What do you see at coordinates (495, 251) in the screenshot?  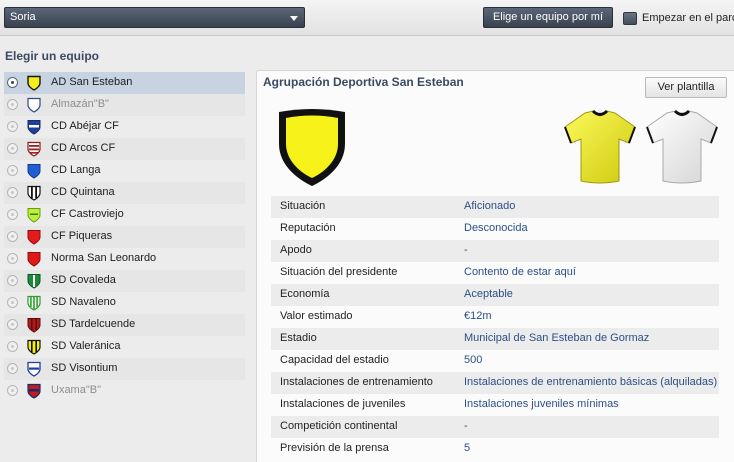 I see `info-row: Apodo -` at bounding box center [495, 251].